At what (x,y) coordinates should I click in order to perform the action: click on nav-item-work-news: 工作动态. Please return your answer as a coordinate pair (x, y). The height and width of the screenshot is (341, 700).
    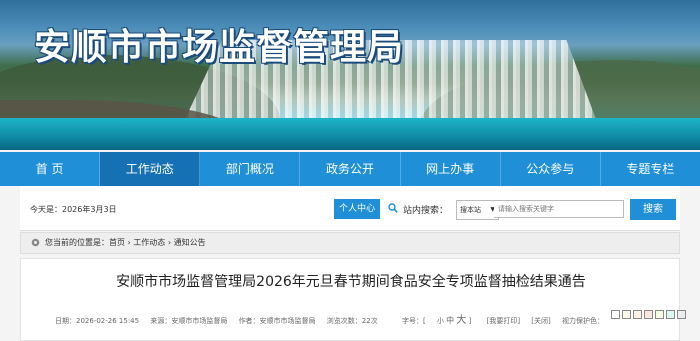
    Looking at the image, I should click on (150, 169).